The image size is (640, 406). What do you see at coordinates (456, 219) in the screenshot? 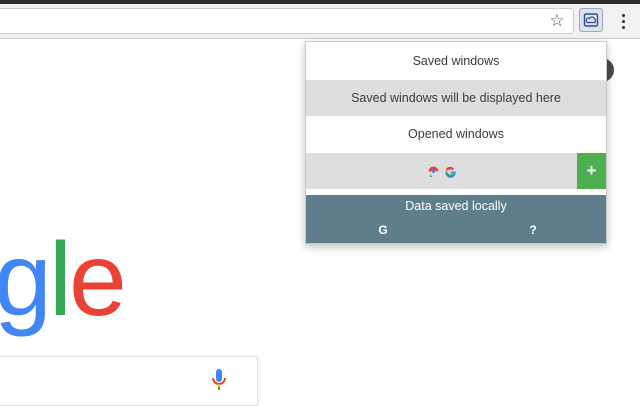
I see `popup-footer: Data saved locally G ?` at bounding box center [456, 219].